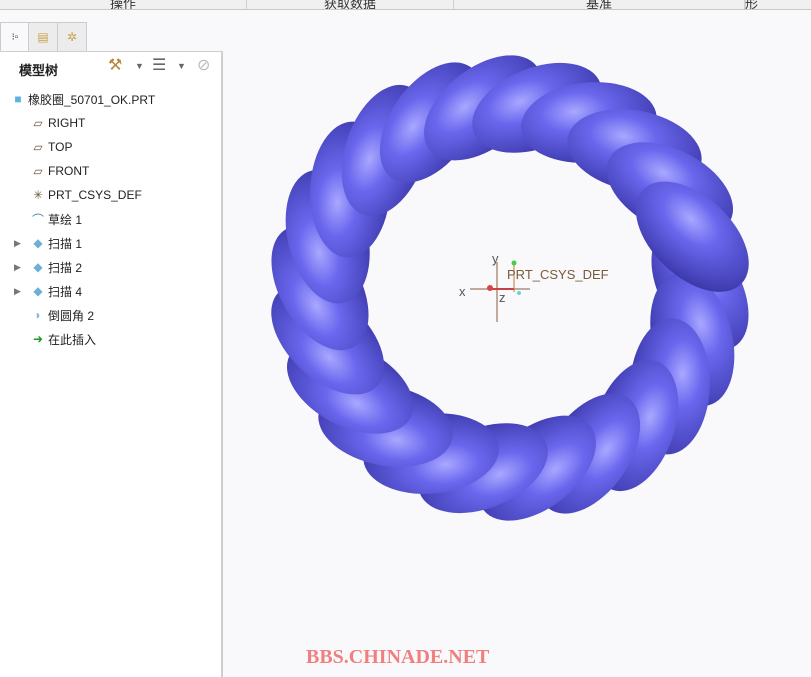 This screenshot has height=677, width=811. I want to click on axis-x-label: x, so click(462, 291).